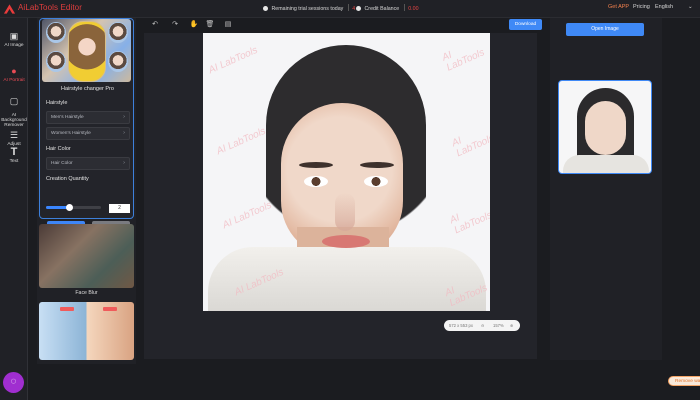  Describe the element at coordinates (525, 24) in the screenshot. I see `download-button: Download` at that location.